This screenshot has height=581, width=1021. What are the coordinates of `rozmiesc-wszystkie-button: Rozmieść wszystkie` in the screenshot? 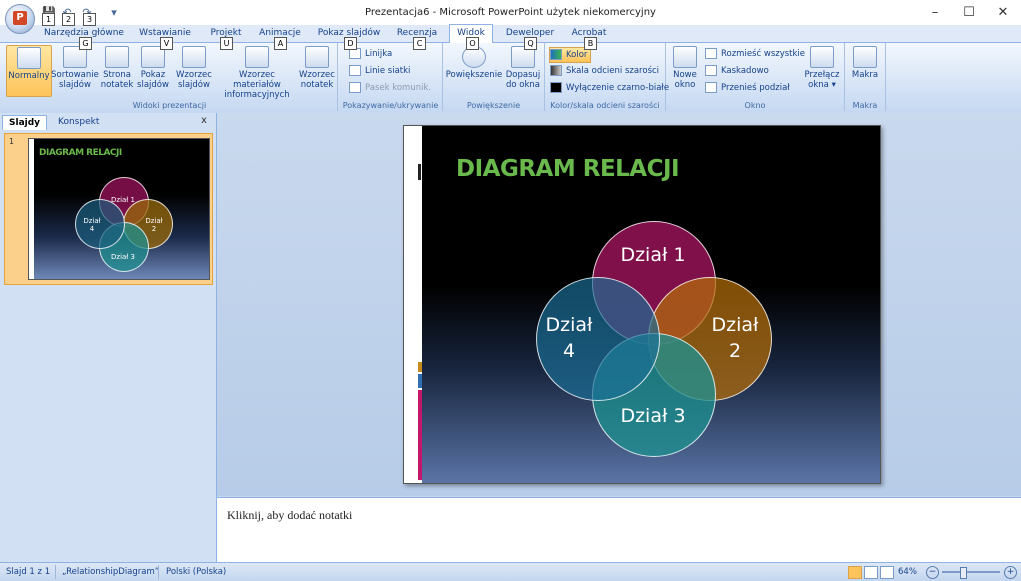 It's located at (755, 54).